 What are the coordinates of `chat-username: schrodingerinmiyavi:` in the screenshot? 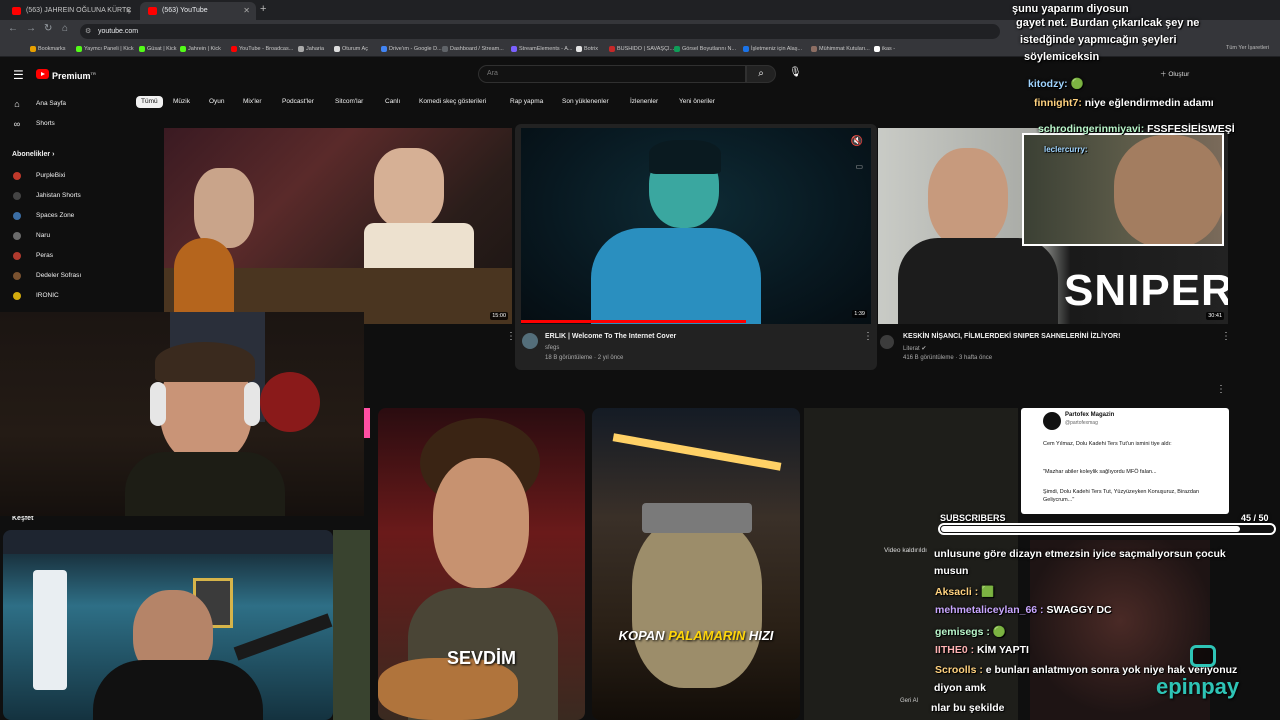 It's located at (1091, 129).